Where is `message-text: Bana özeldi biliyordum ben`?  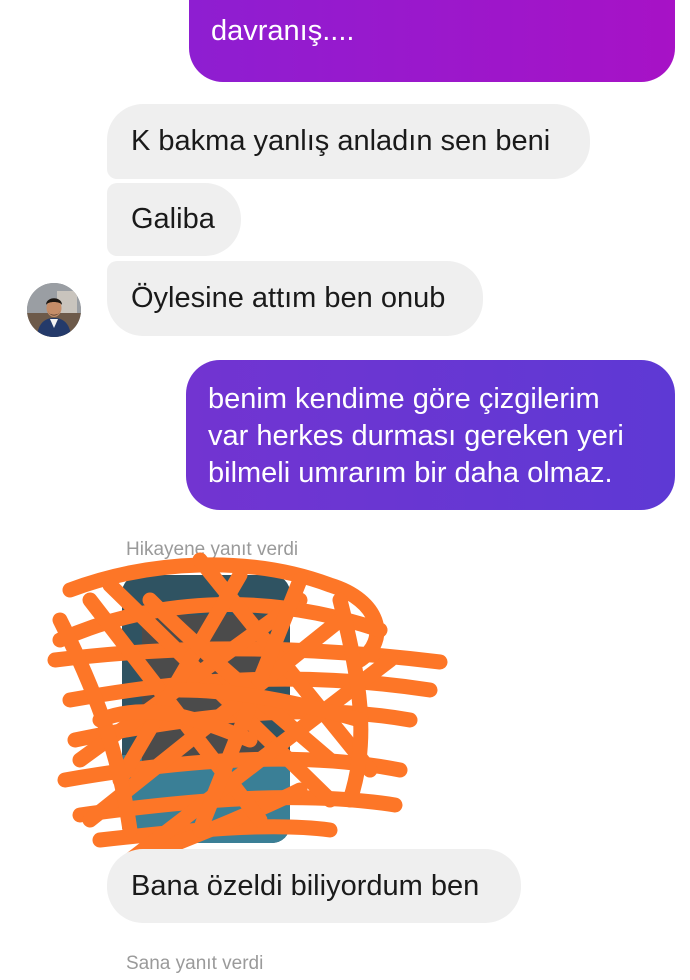 message-text: Bana özeldi biliyordum ben is located at coordinates (305, 885).